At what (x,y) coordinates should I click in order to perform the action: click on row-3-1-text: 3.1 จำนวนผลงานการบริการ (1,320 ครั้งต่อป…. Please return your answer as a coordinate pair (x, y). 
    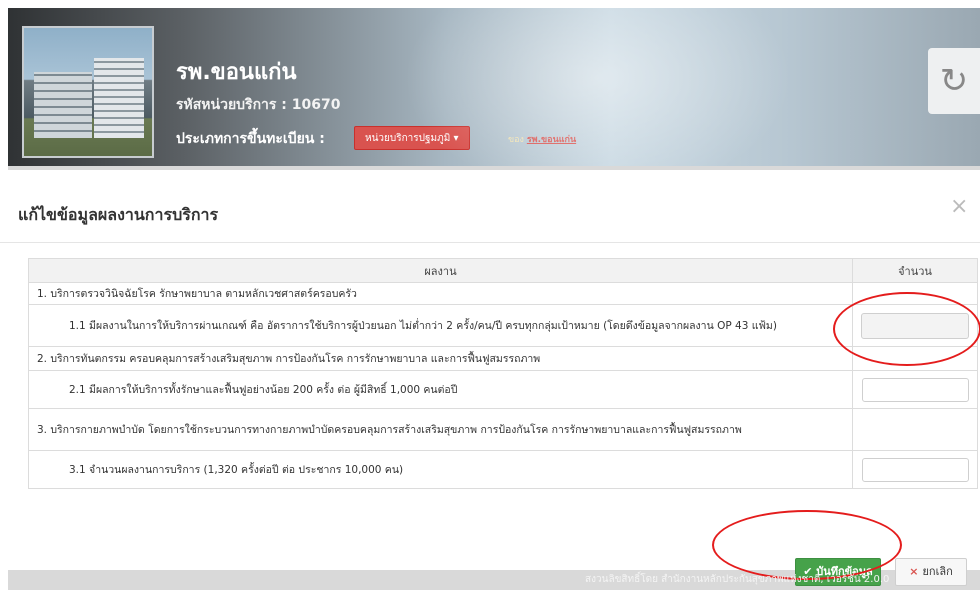
    Looking at the image, I should click on (440, 469).